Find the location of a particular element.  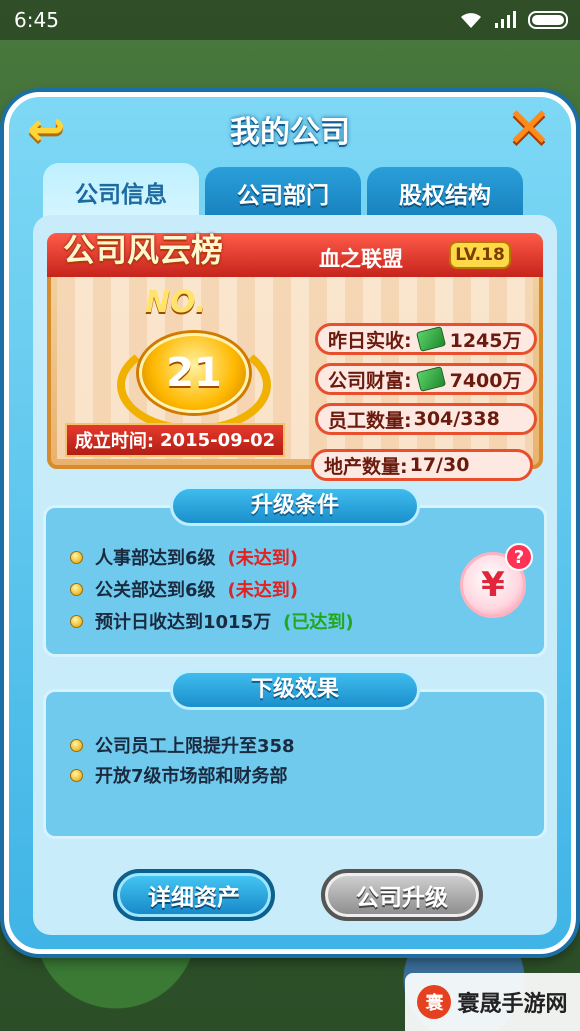

stat-value: 7400万 is located at coordinates (485, 380).